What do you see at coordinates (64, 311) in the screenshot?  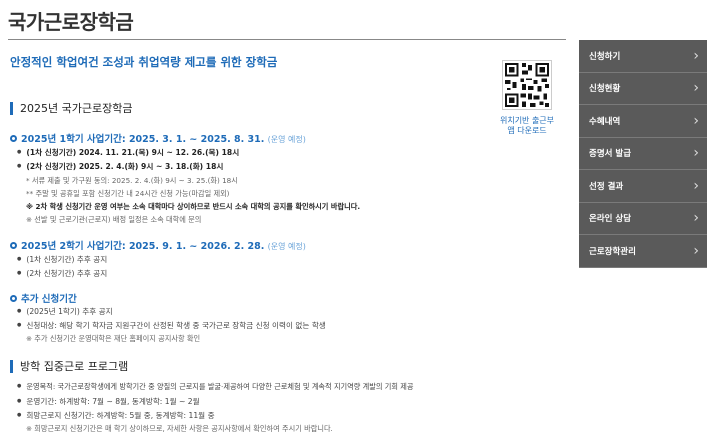 I see `extra-line-1: (2025년 1학기) 추후 공지` at bounding box center [64, 311].